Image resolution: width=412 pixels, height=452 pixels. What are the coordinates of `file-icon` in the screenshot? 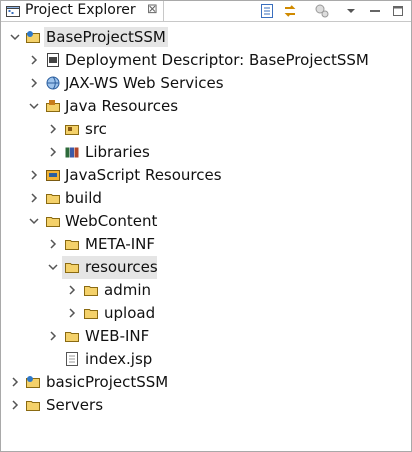 It's located at (72, 359).